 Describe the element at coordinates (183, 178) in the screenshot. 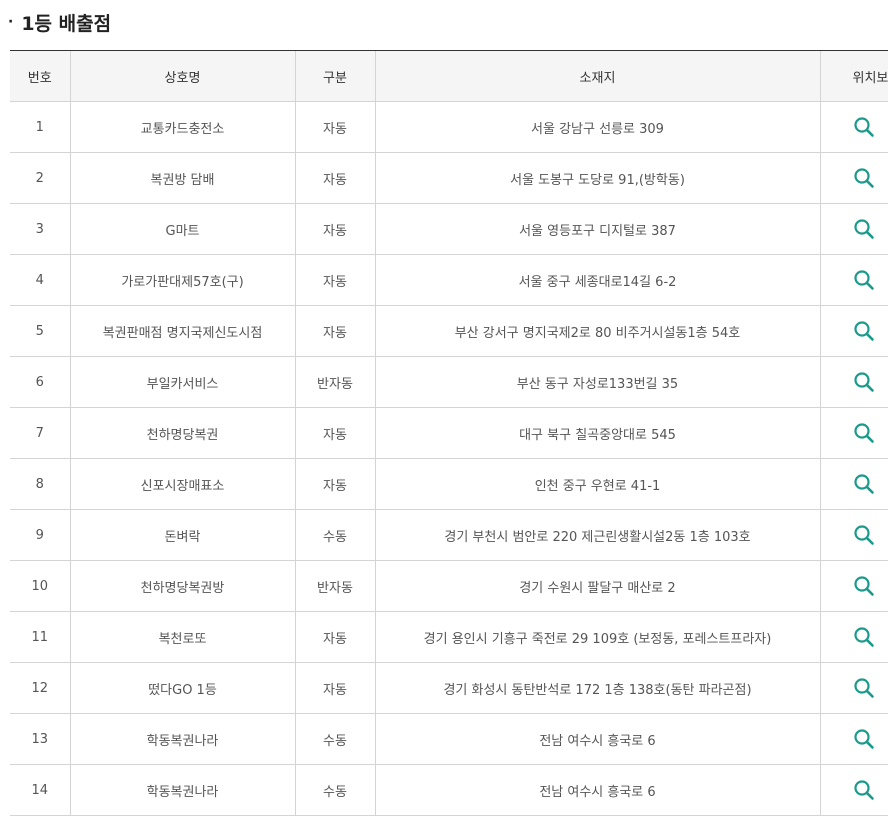

I see `cell-name: 복권방 담배` at that location.